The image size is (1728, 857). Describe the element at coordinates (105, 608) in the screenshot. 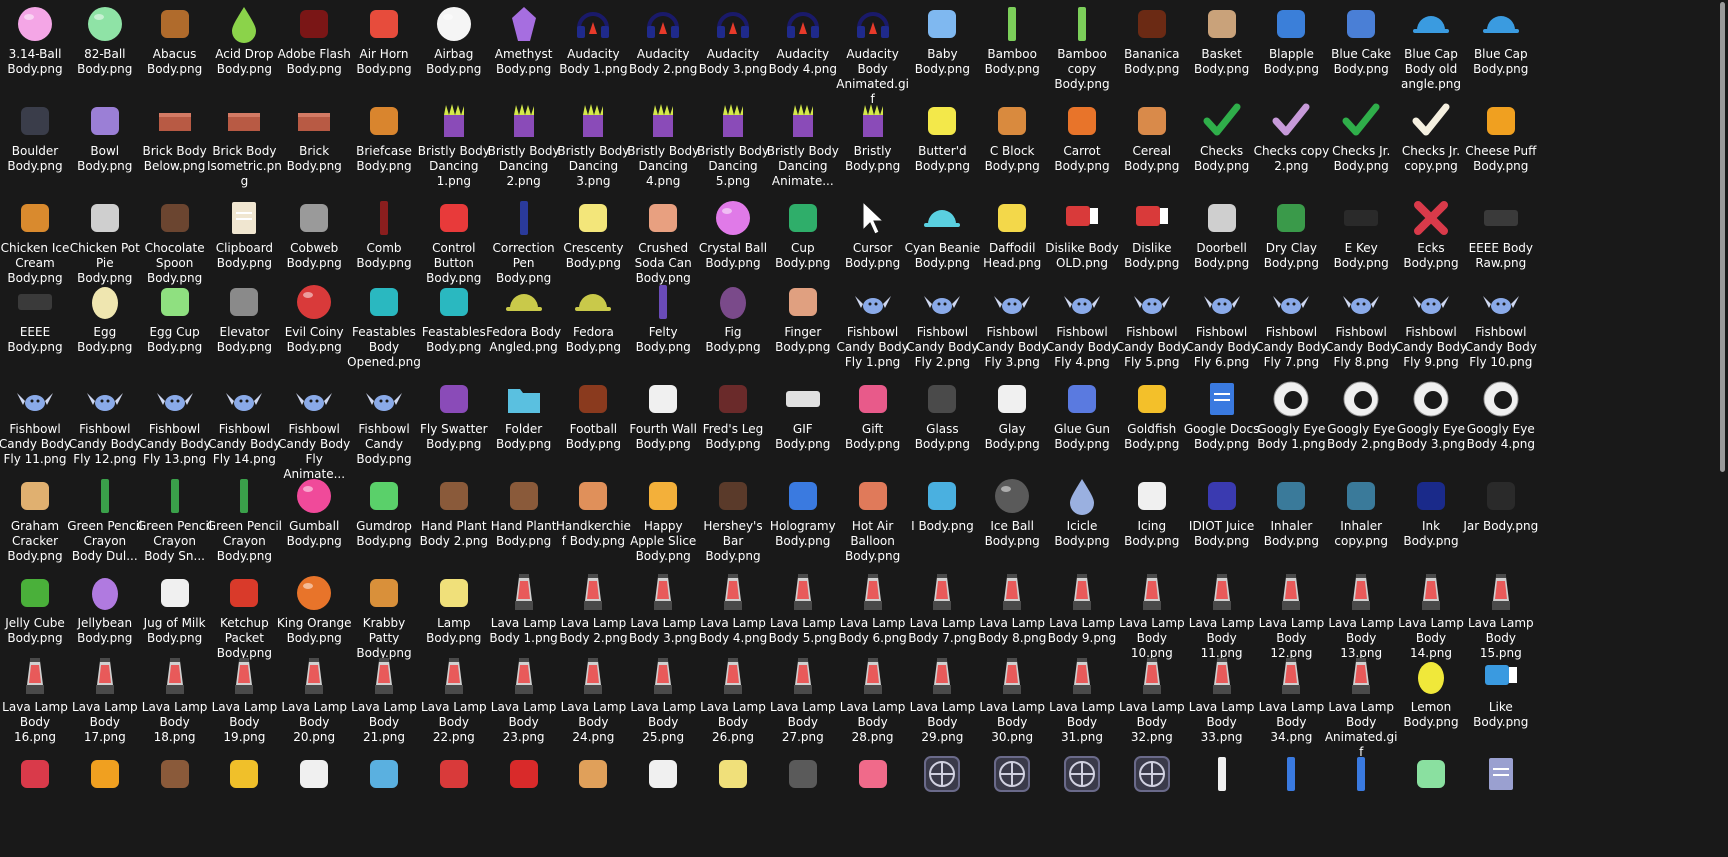

I see `file-item: Jellybean Body.png` at that location.